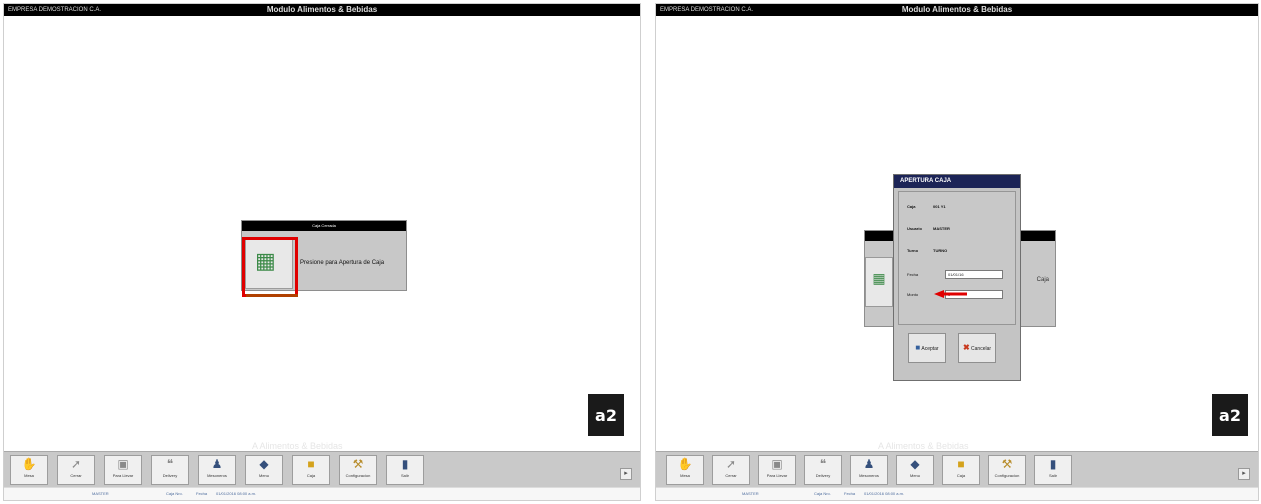  What do you see at coordinates (270, 267) in the screenshot?
I see `highlight-rectangle` at bounding box center [270, 267].